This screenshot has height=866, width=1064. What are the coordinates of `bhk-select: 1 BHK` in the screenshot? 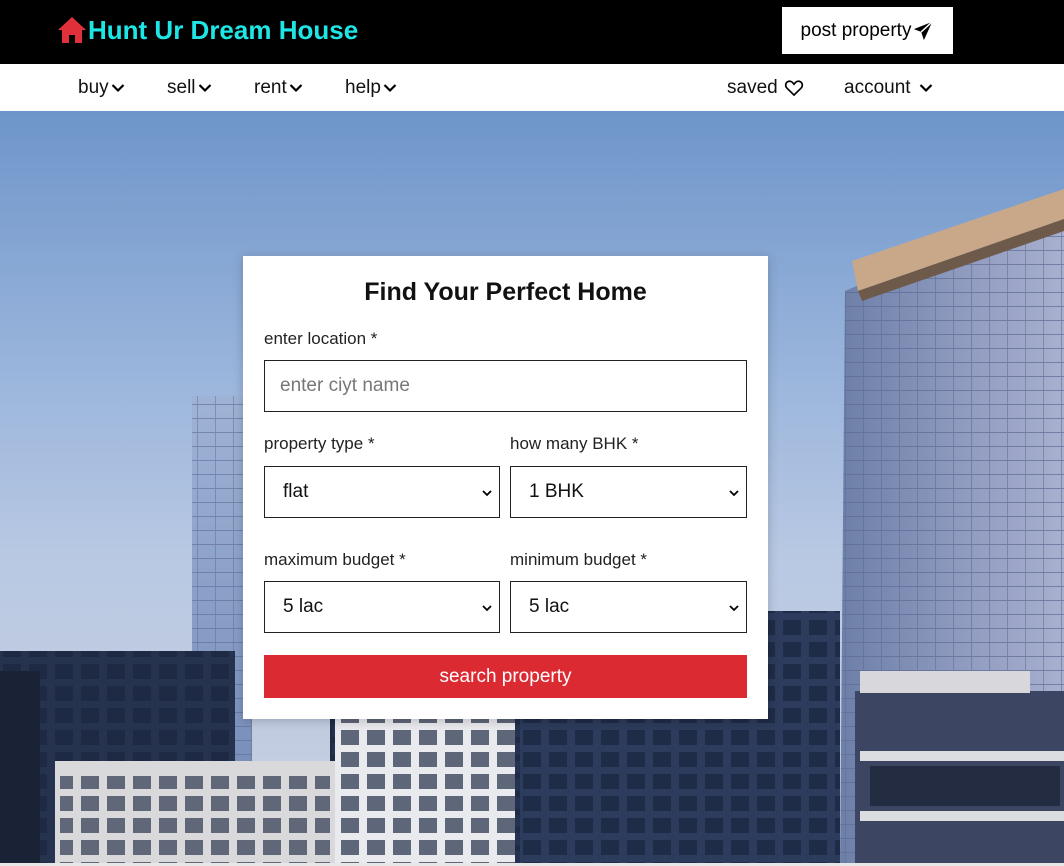 It's located at (628, 492).